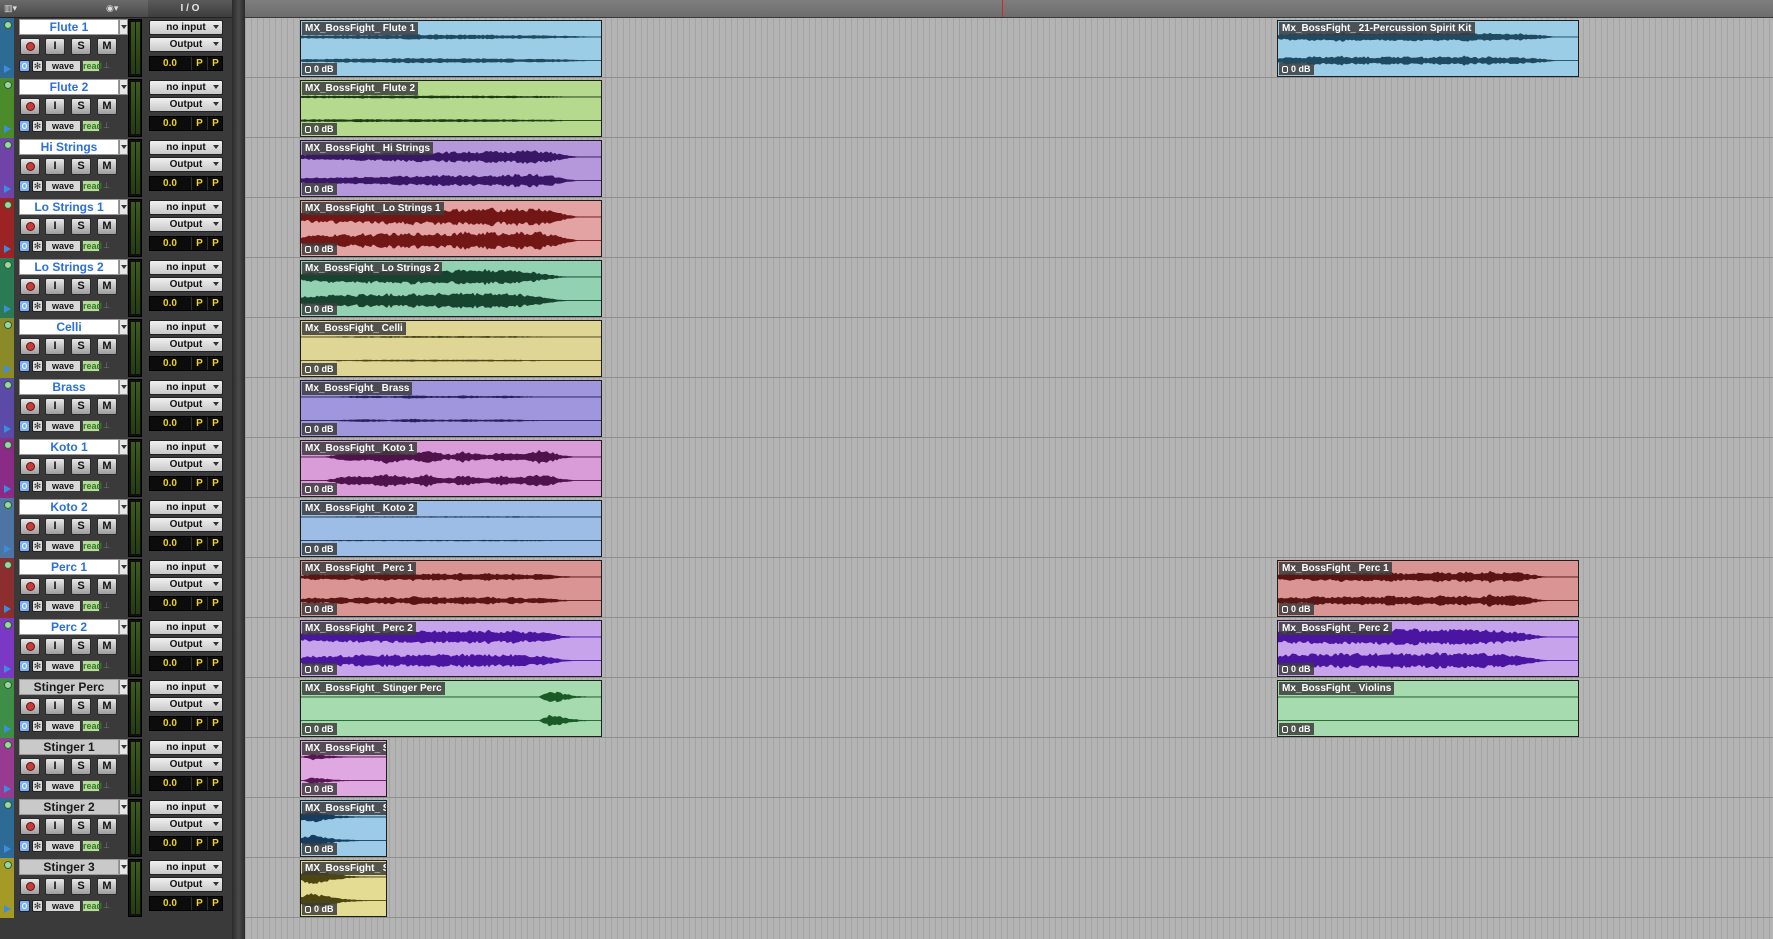  I want to click on clip-name: Mx_BossFight_ 21-Percussion Spirit Kit, so click(1377, 28).